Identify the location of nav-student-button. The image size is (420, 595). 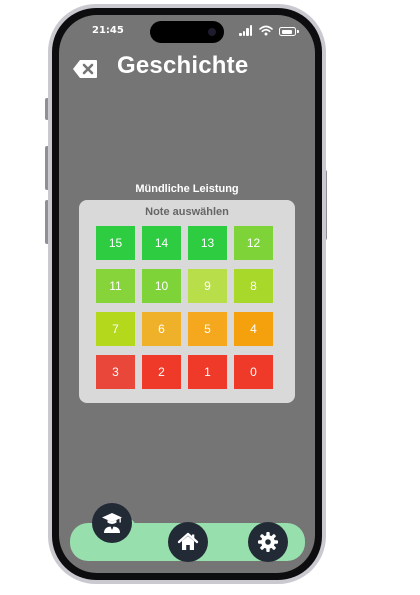
(112, 523).